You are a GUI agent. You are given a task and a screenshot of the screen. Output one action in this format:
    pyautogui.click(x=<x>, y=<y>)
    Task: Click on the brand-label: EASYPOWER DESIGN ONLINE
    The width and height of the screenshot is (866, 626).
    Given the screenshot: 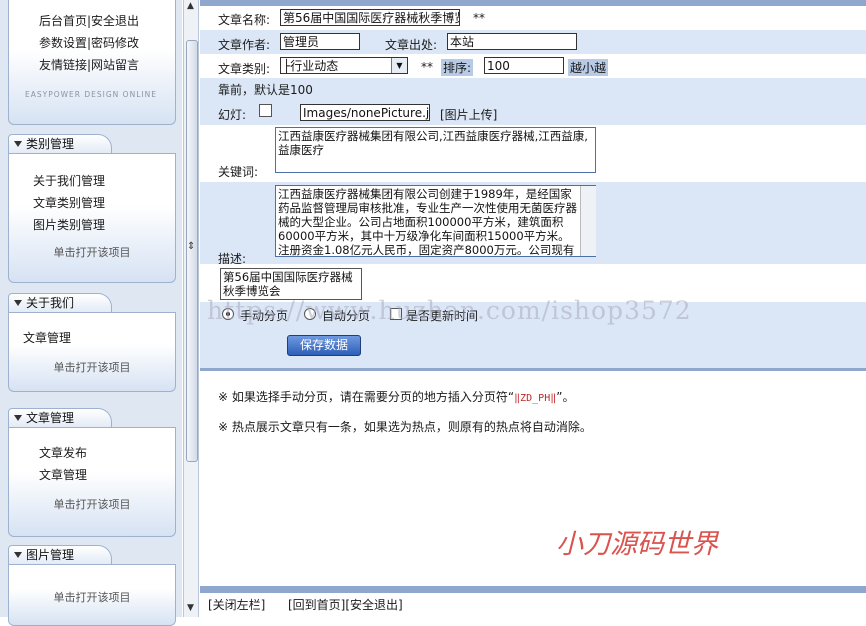 What is the action you would take?
    pyautogui.click(x=91, y=94)
    